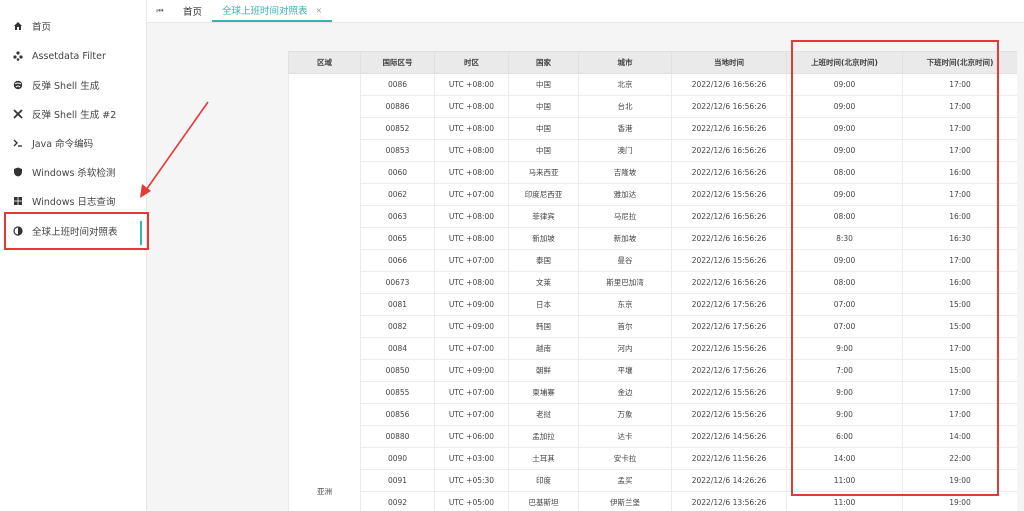 The width and height of the screenshot is (1024, 511). I want to click on table-cell-end: 22:00, so click(959, 458).